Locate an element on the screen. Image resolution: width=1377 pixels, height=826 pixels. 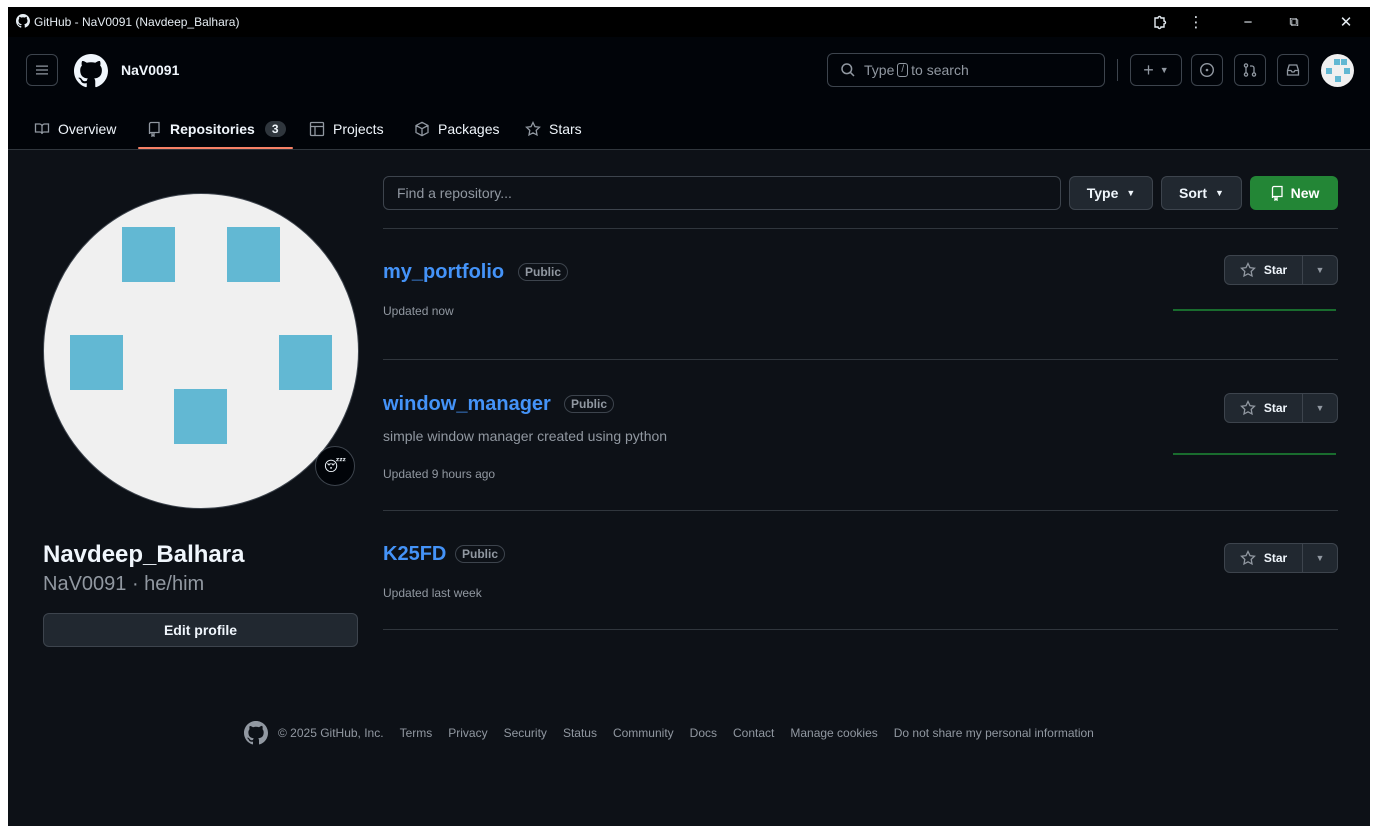
inbox-button is located at coordinates (1293, 70).